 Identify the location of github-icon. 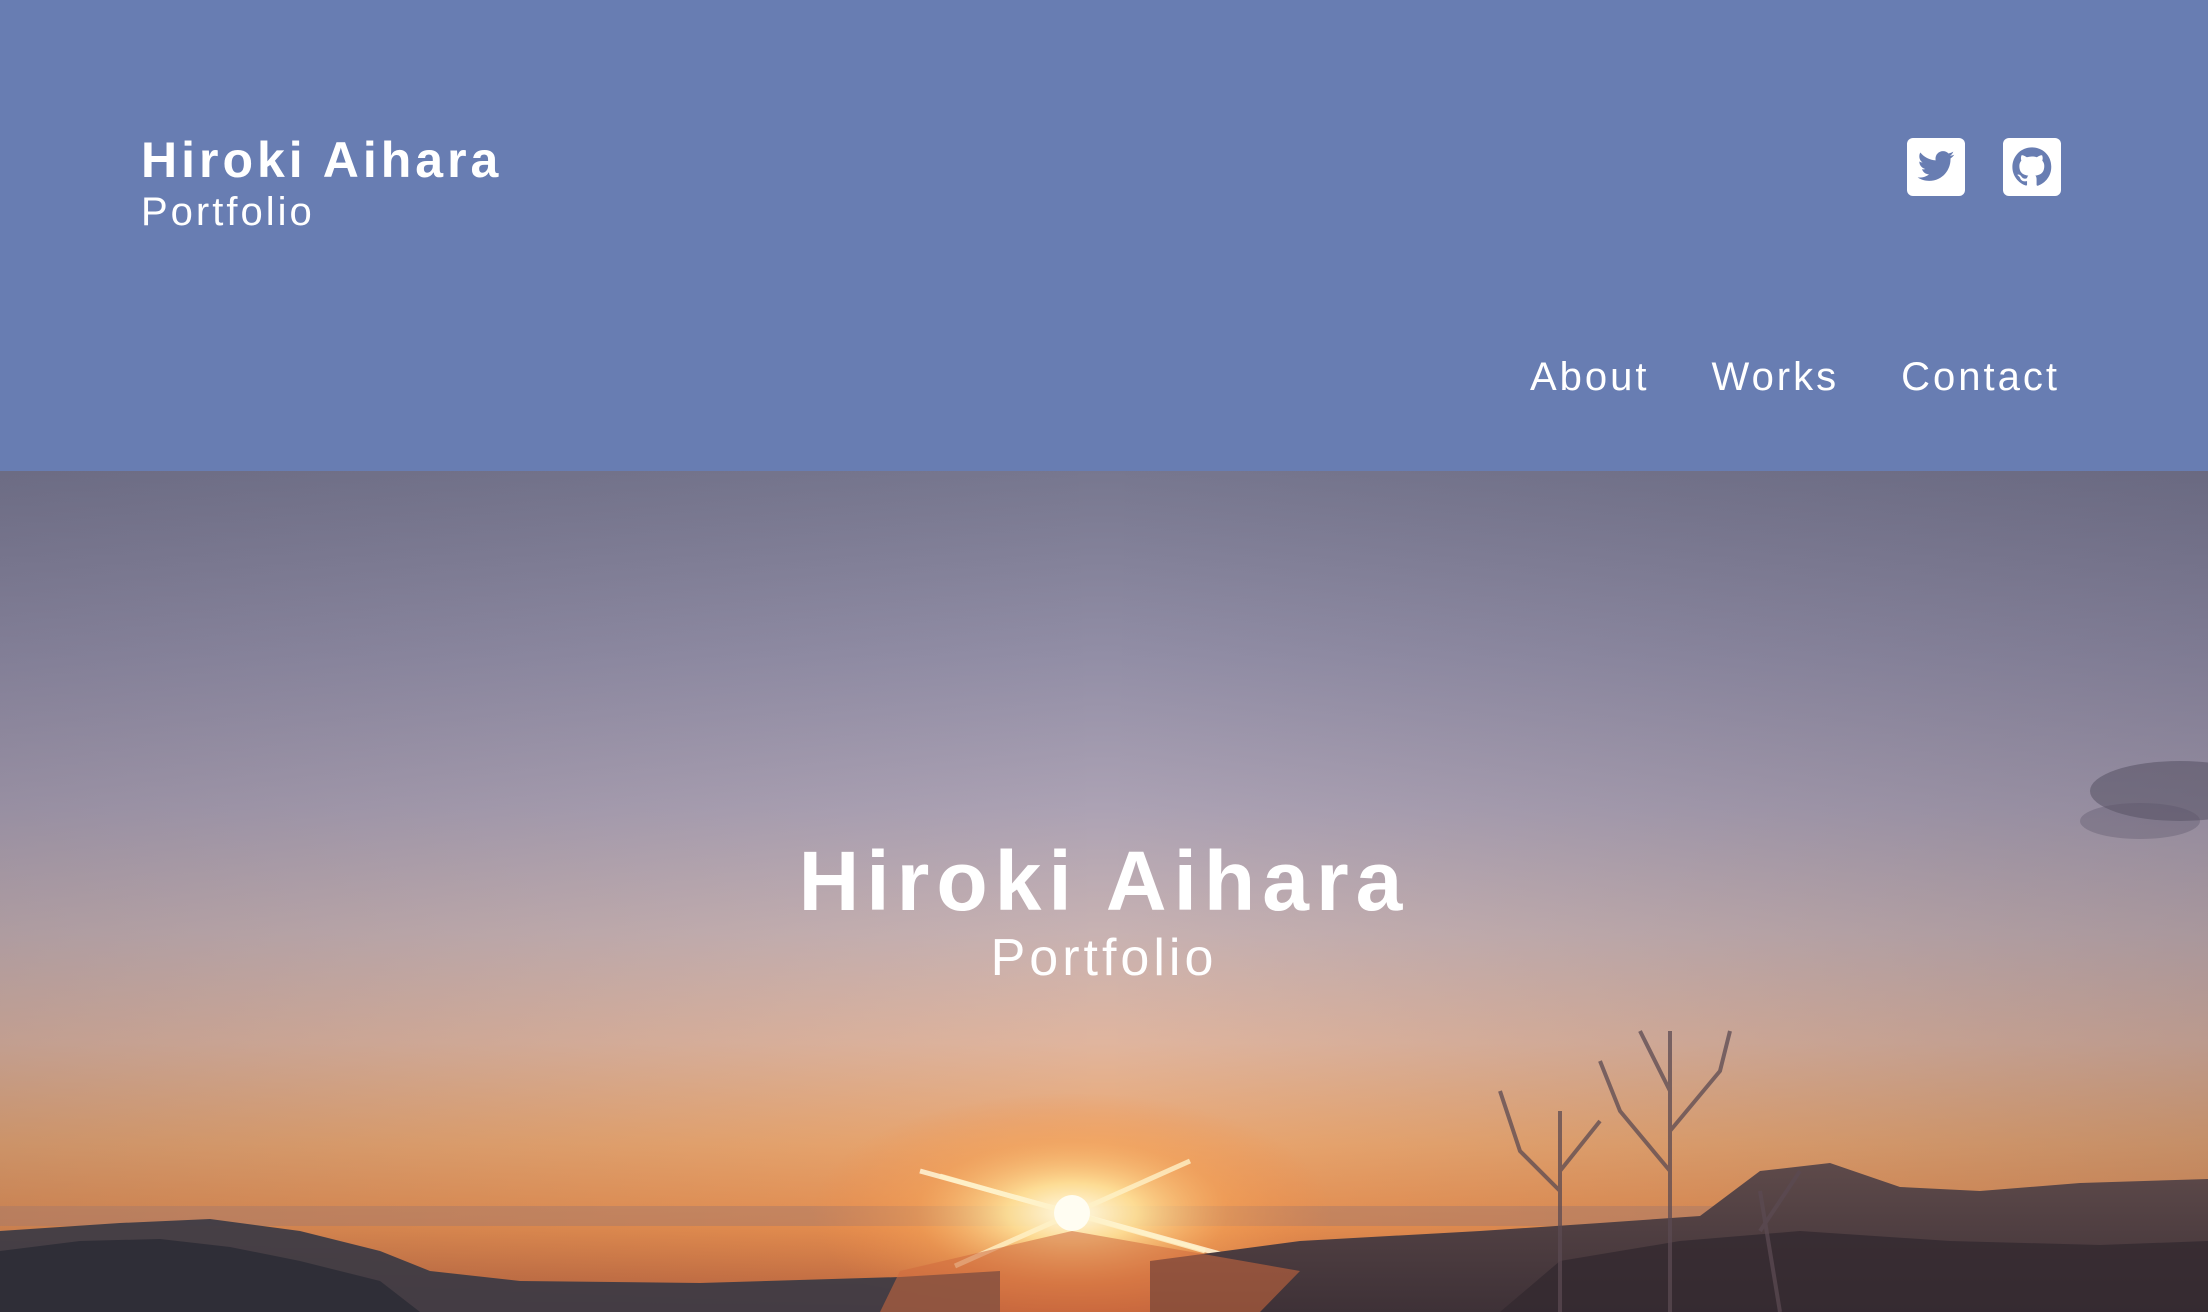
(2032, 166).